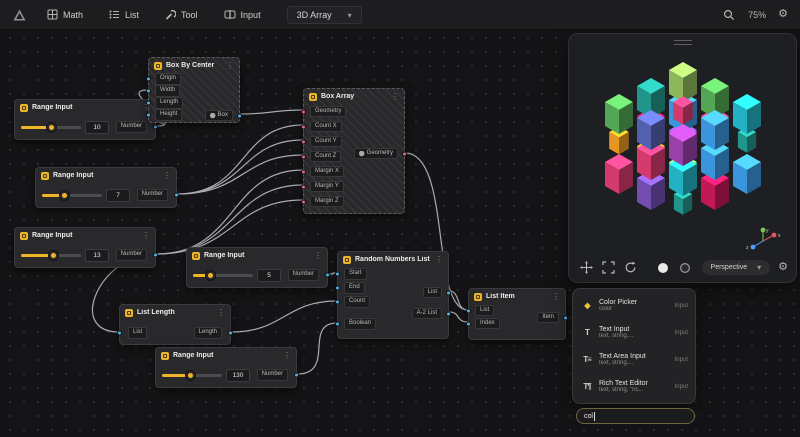  What do you see at coordinates (635, 416) in the screenshot?
I see `node-search-input: col` at bounding box center [635, 416].